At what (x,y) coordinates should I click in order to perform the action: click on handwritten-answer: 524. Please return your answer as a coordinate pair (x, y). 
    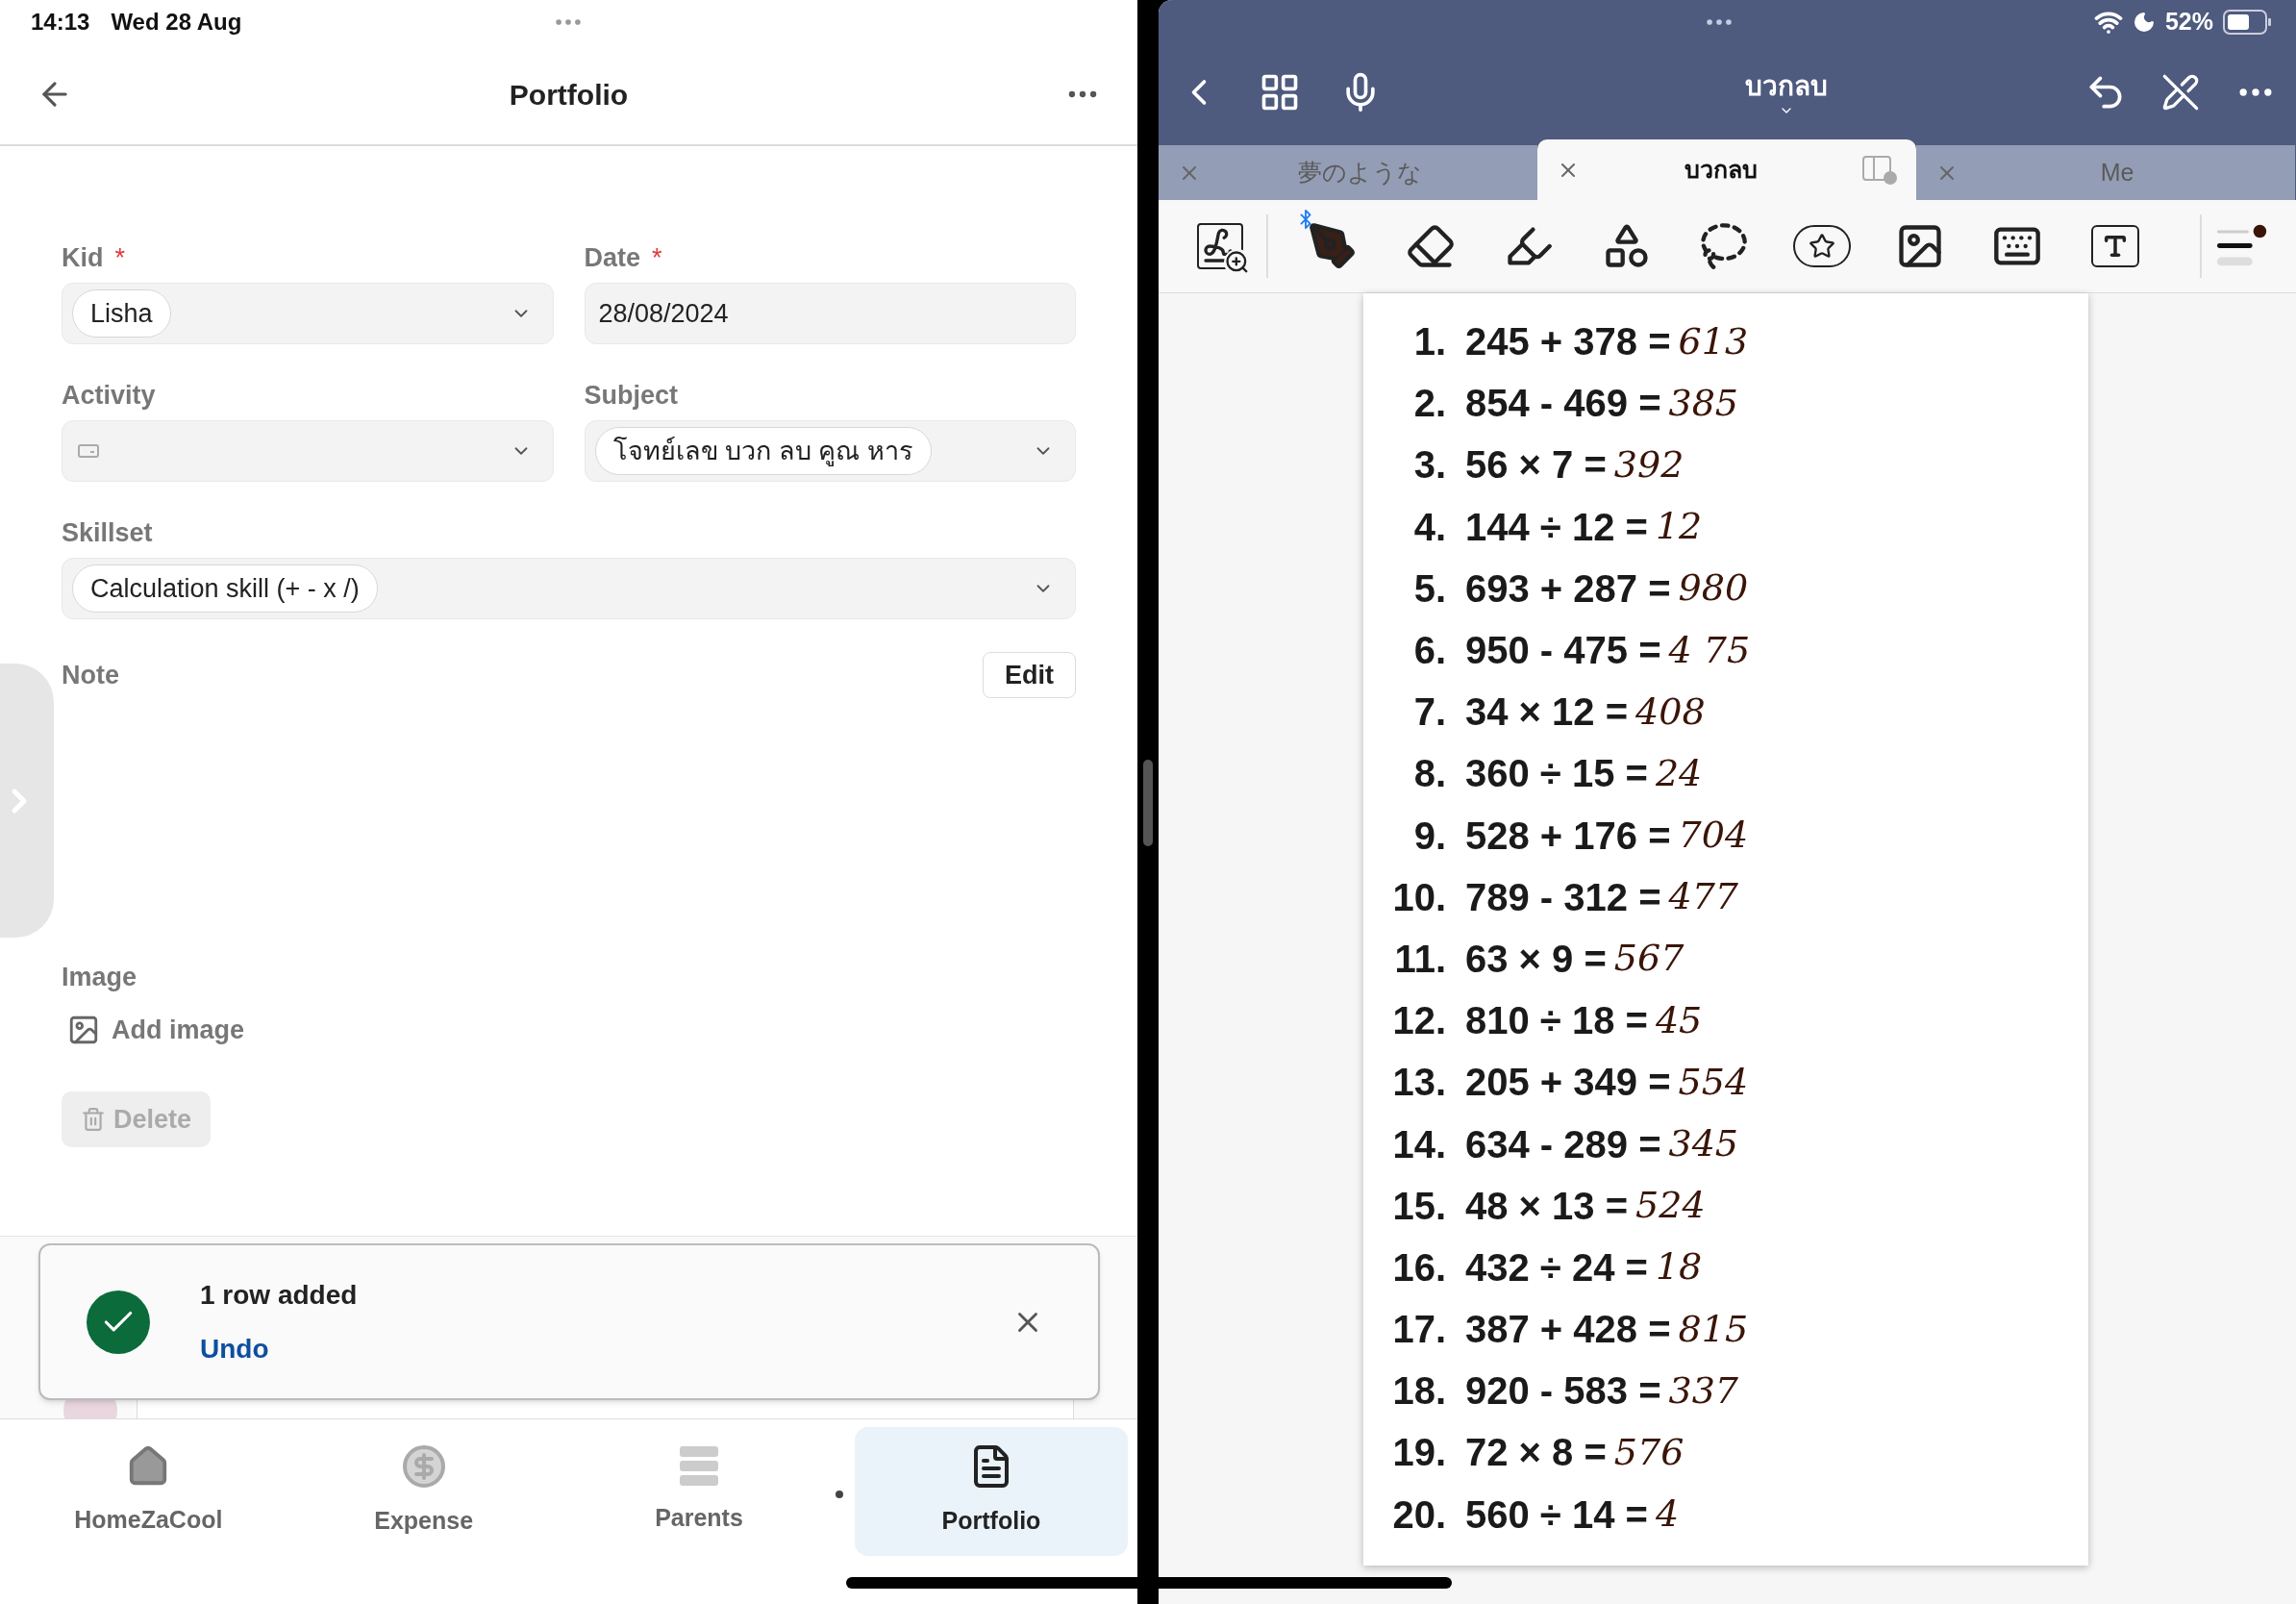
    Looking at the image, I should click on (1670, 1206).